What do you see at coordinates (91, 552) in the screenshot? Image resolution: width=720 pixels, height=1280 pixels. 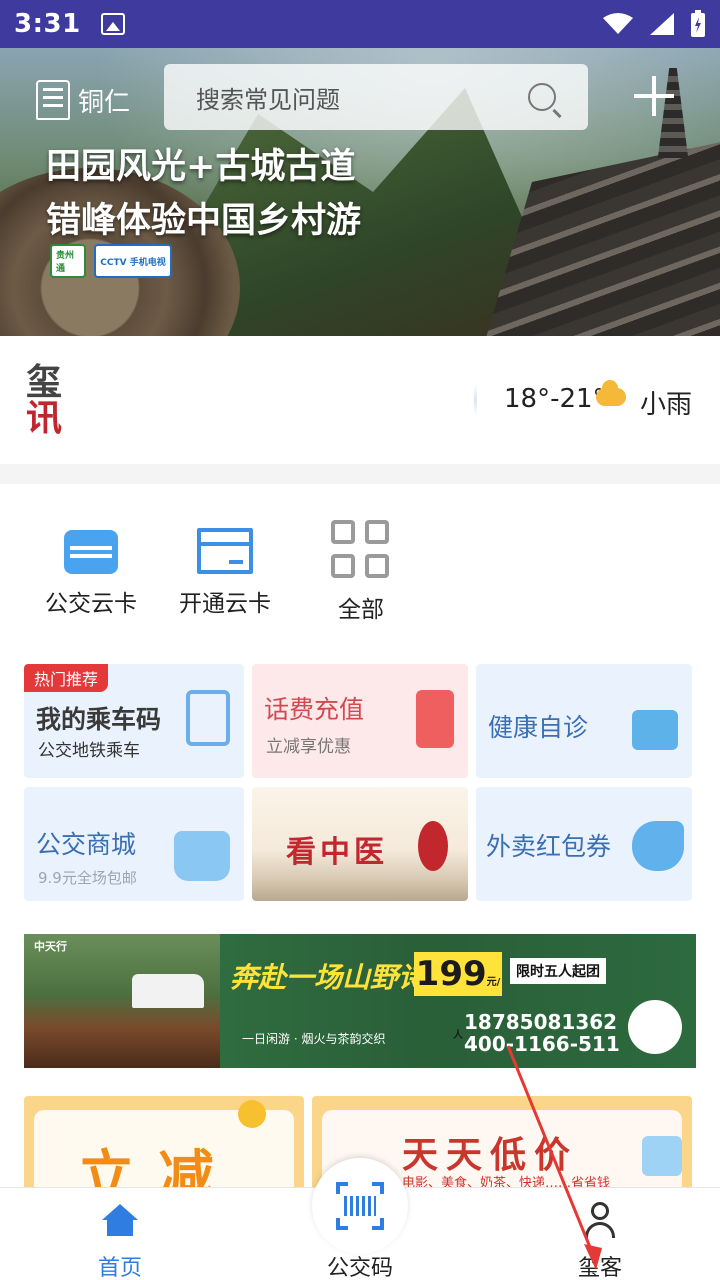 I see `bus-card-icon` at bounding box center [91, 552].